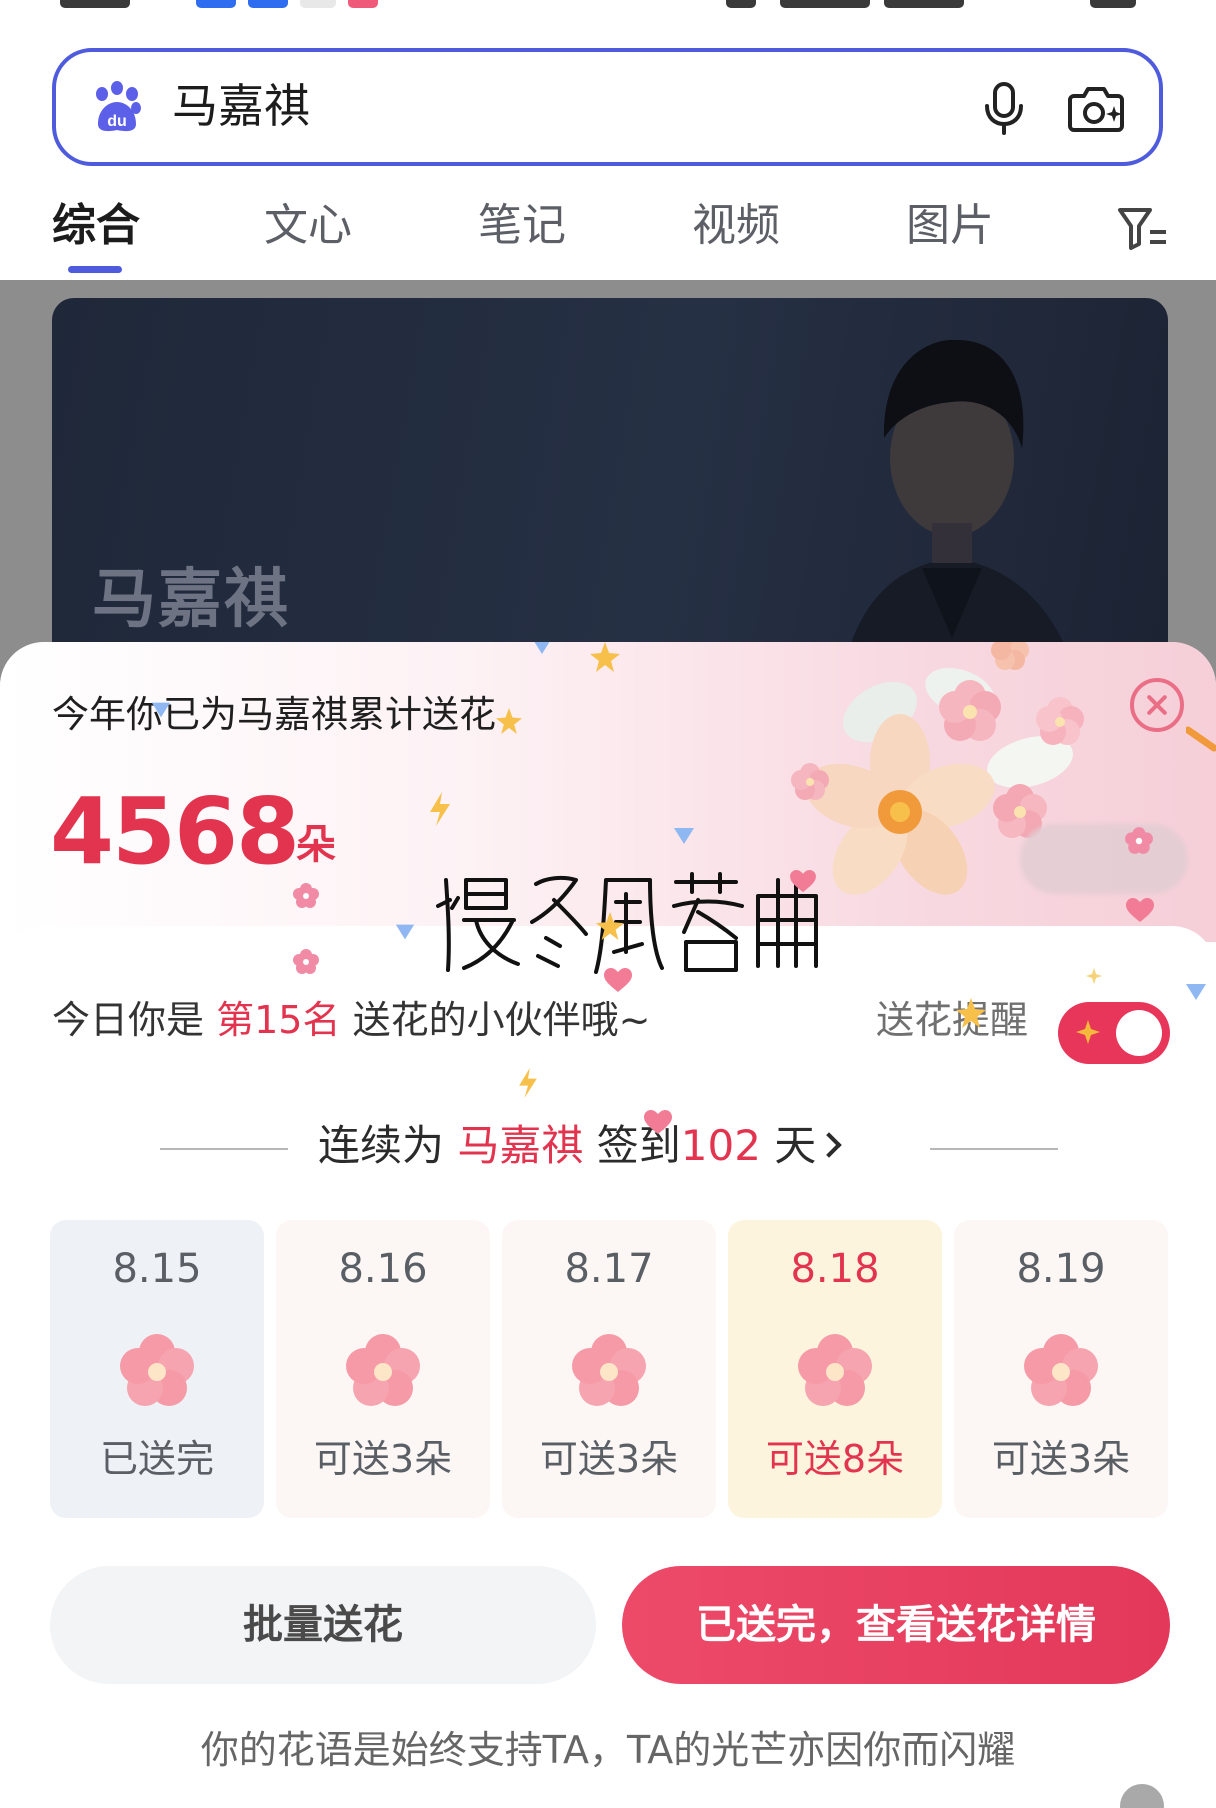  I want to click on handwritten-watermark, so click(627, 923).